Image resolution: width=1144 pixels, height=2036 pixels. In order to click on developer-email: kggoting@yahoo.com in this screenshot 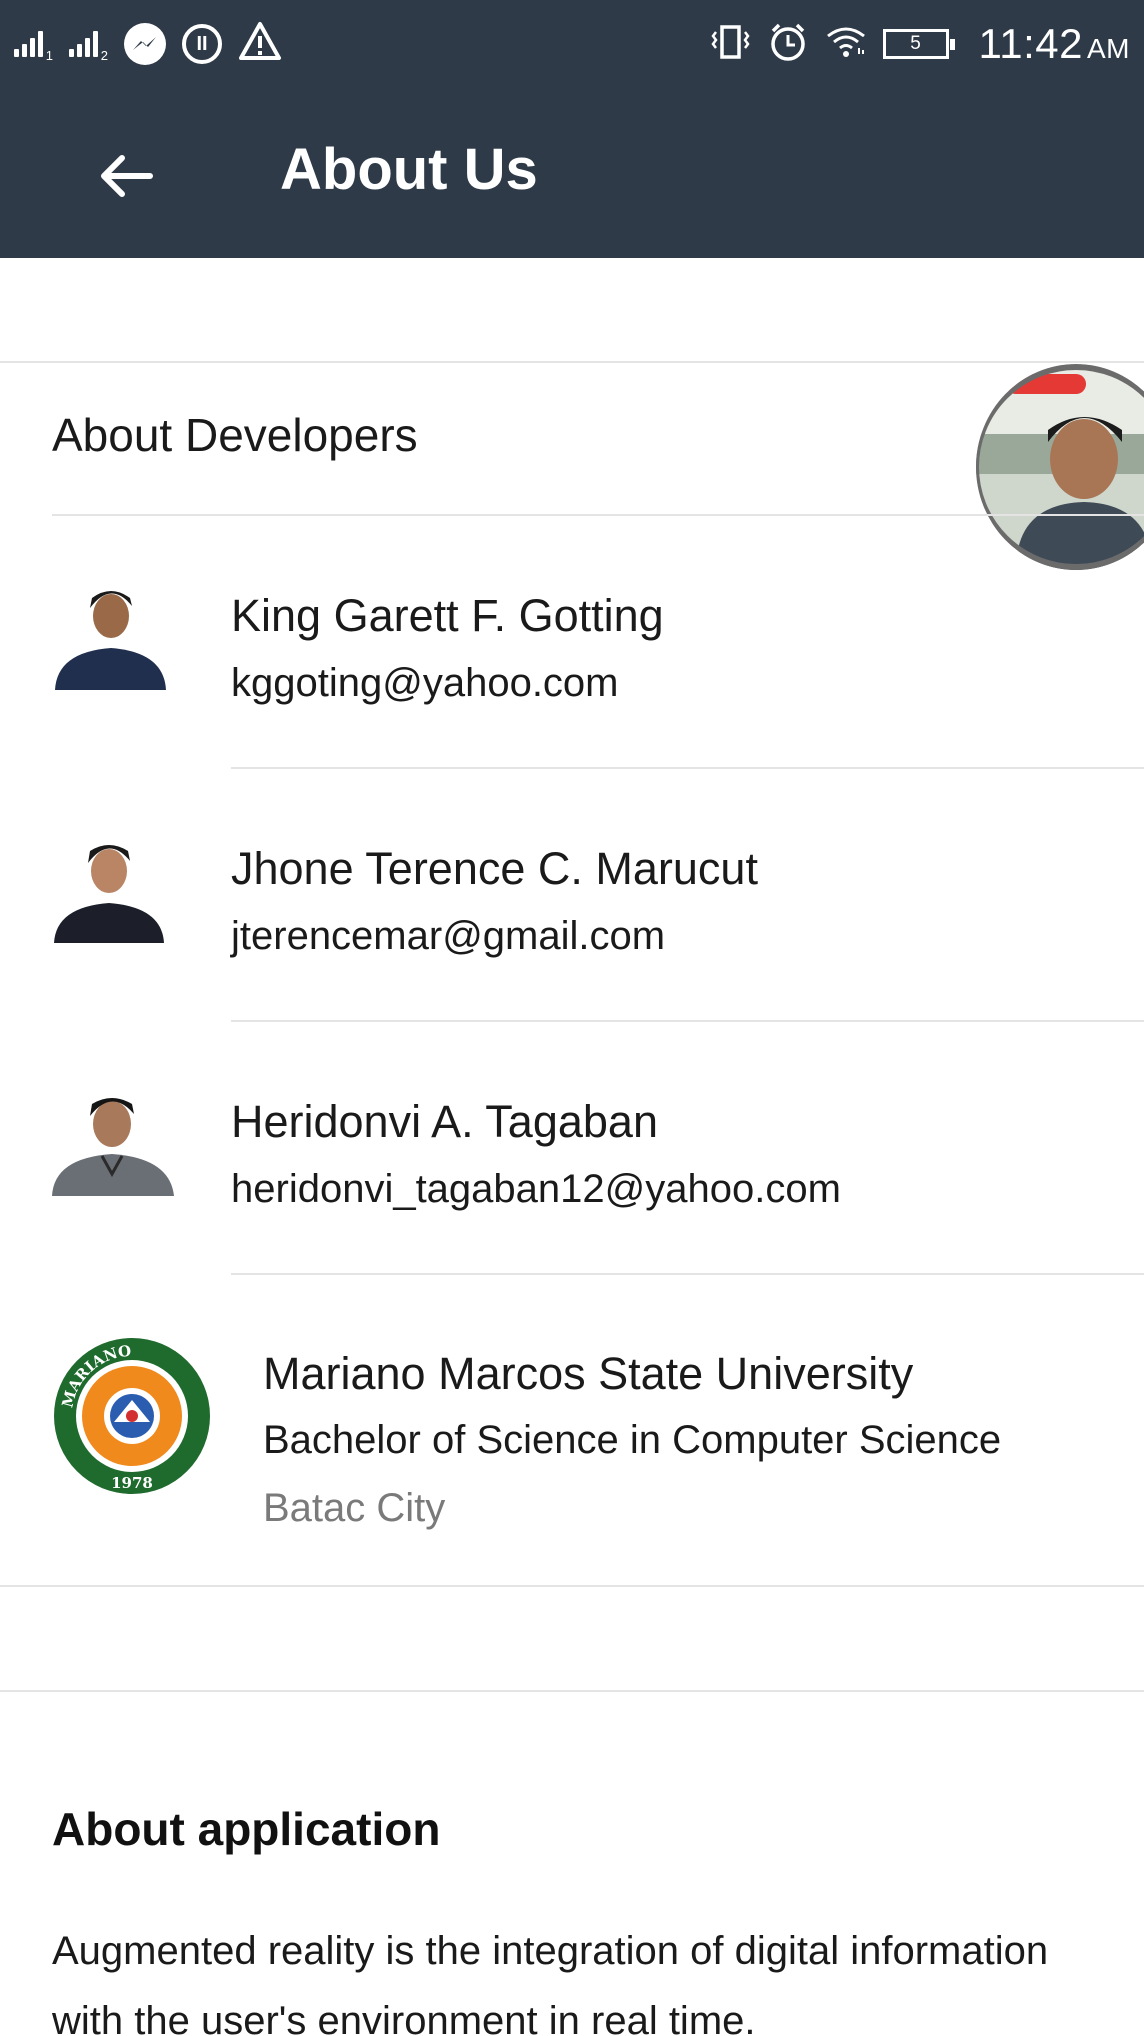, I will do `click(425, 683)`.